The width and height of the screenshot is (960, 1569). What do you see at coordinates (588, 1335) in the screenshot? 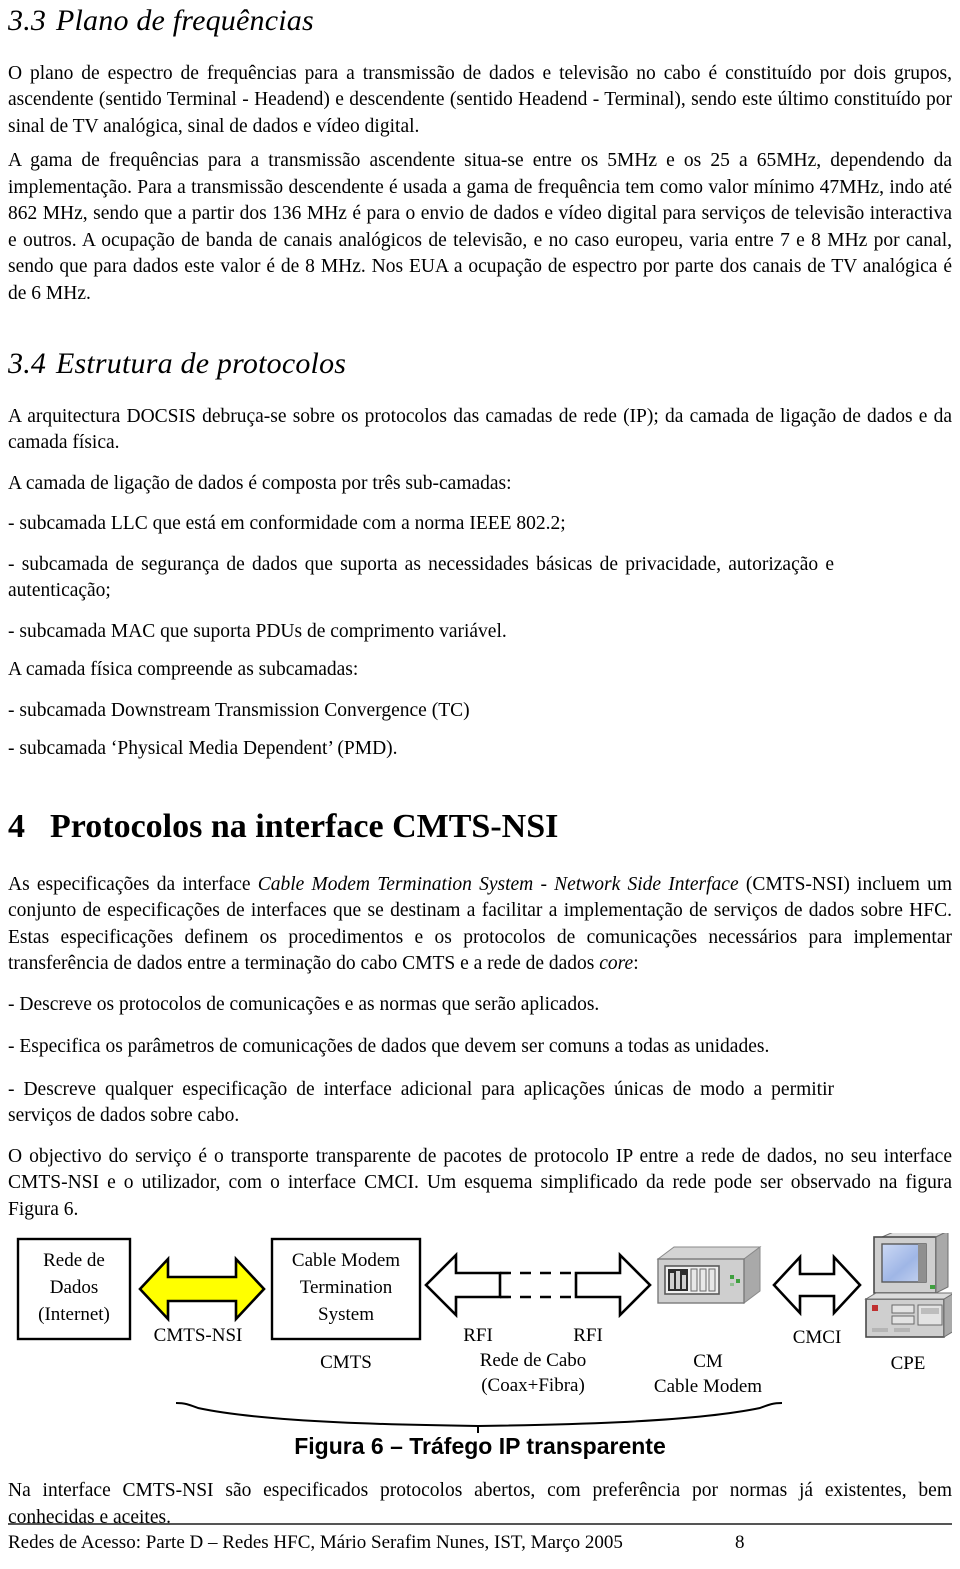
I see `label-rfi-right: RFI` at bounding box center [588, 1335].